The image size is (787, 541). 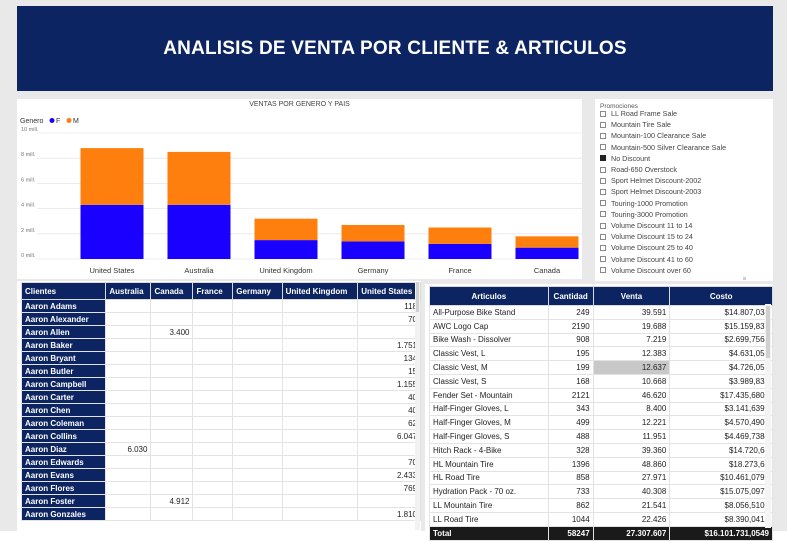 I want to click on bar-f-germany, so click(x=373, y=250).